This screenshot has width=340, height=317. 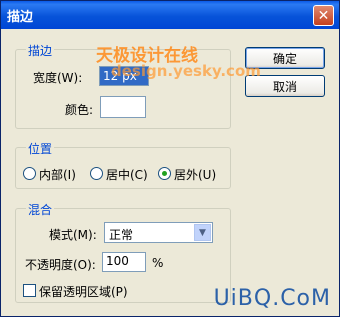 I want to click on radio-outside, so click(x=164, y=173).